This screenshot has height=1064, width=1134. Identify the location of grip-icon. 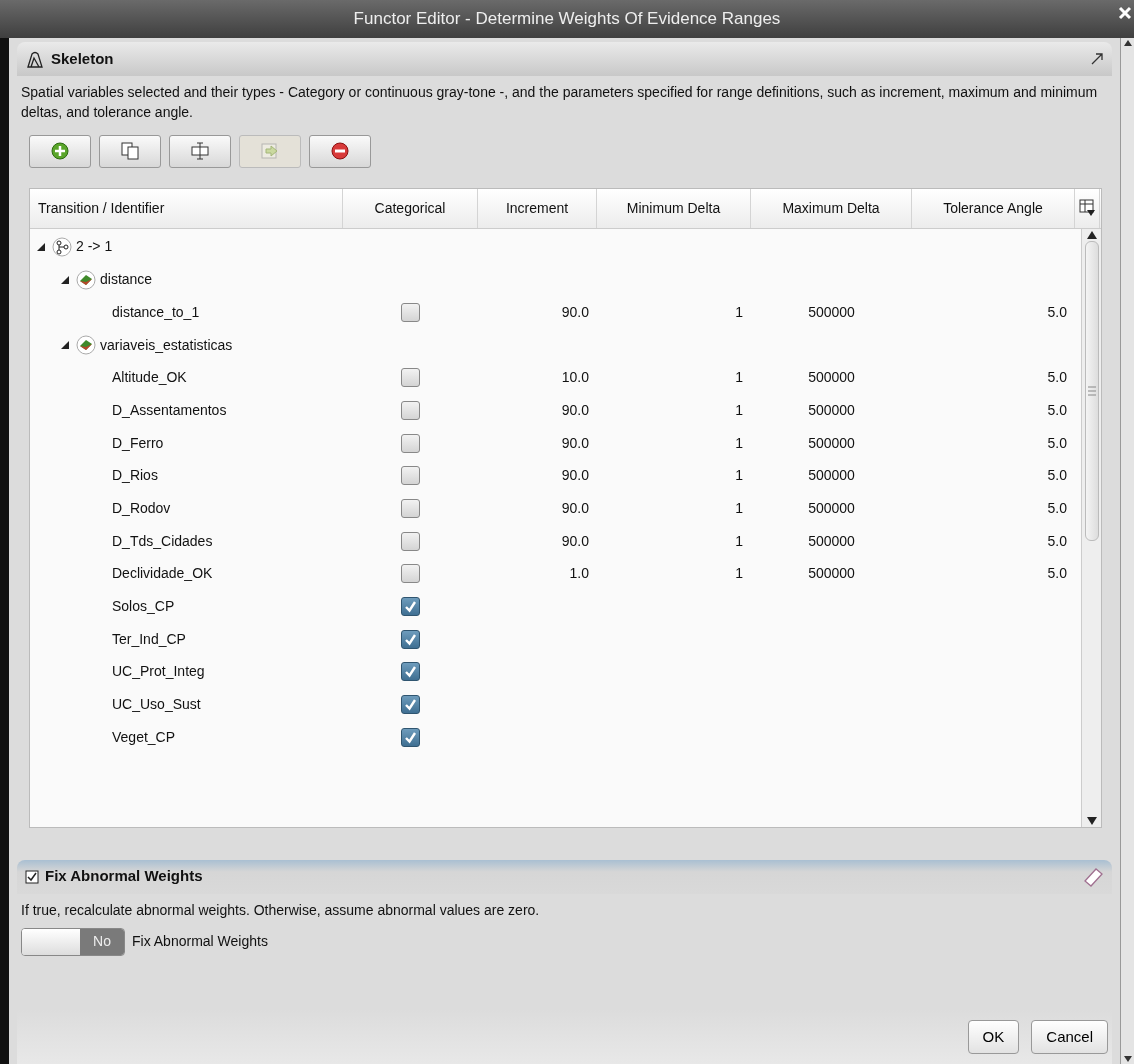
(1091, 390).